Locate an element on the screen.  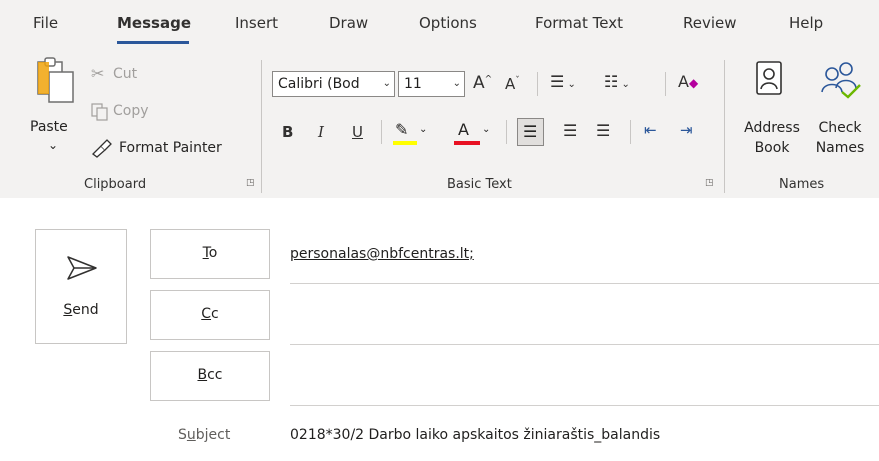
check-names-button: Check Names is located at coordinates (840, 112).